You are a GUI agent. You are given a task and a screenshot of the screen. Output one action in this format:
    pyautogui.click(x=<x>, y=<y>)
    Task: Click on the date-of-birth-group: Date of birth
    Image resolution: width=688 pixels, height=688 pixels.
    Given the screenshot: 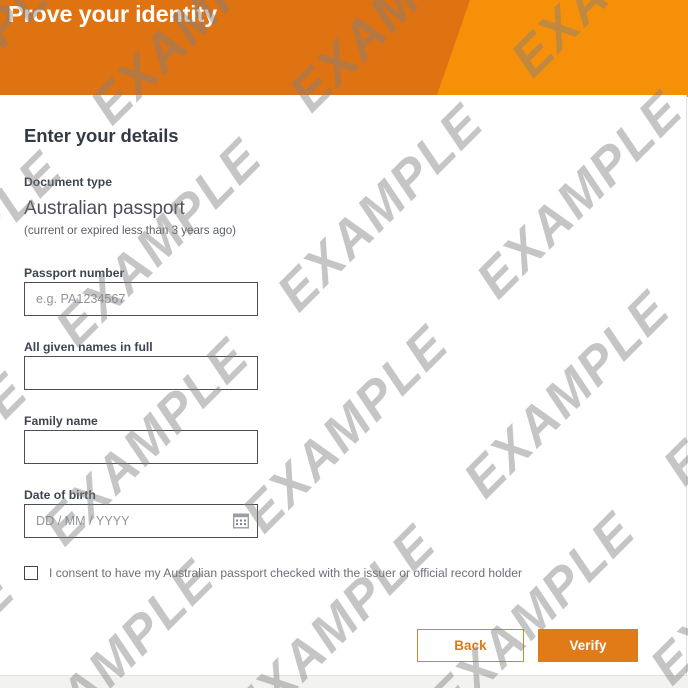 What is the action you would take?
    pyautogui.click(x=344, y=512)
    